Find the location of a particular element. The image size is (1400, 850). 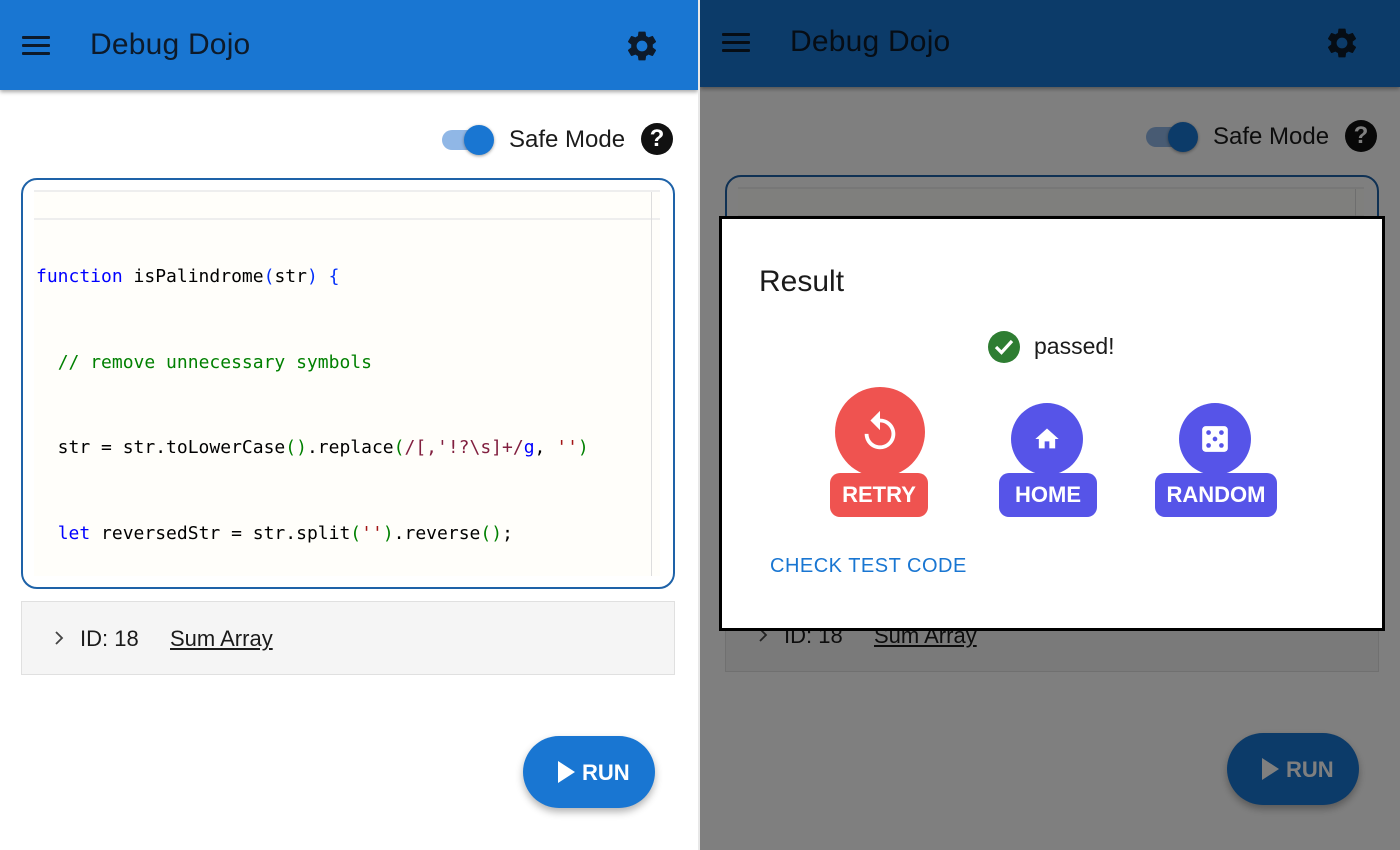

retry-button: RETRY is located at coordinates (880, 452).